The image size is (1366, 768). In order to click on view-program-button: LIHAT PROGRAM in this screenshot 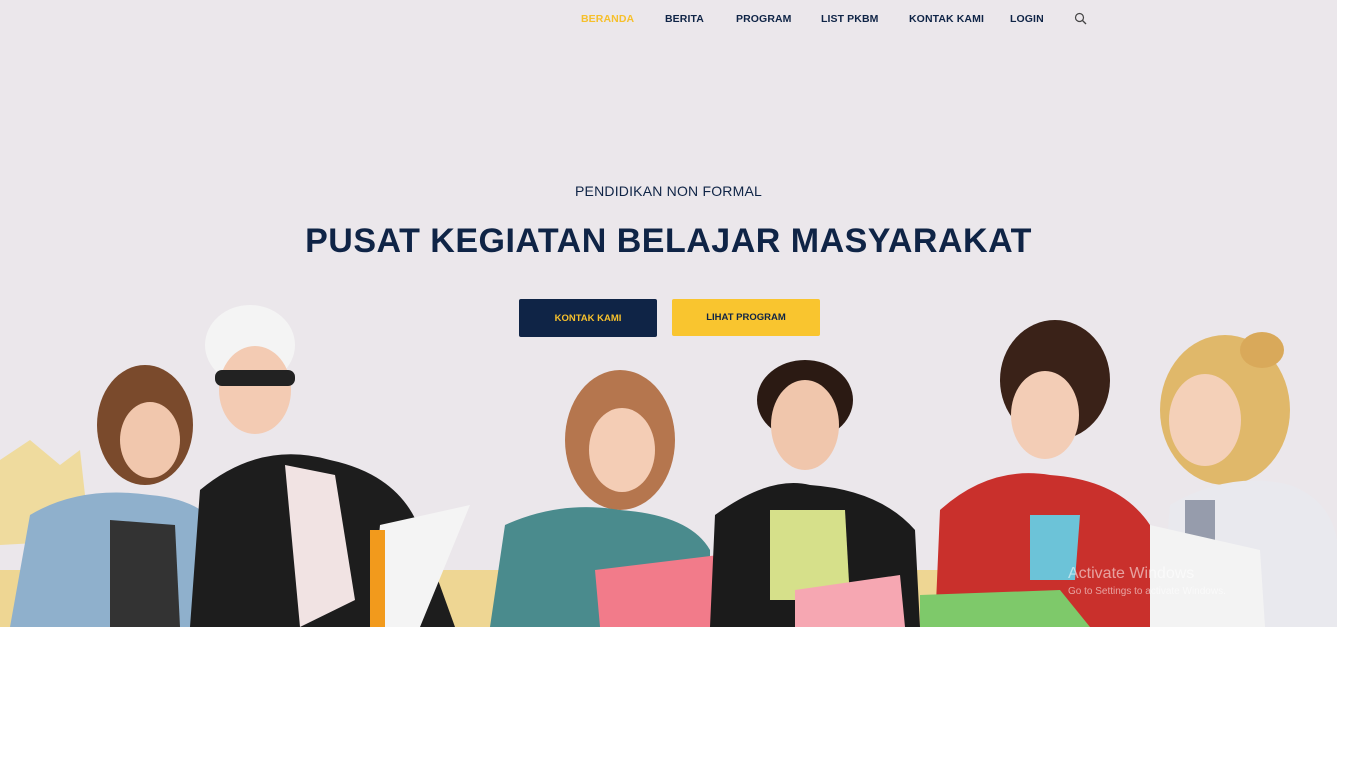, I will do `click(746, 317)`.